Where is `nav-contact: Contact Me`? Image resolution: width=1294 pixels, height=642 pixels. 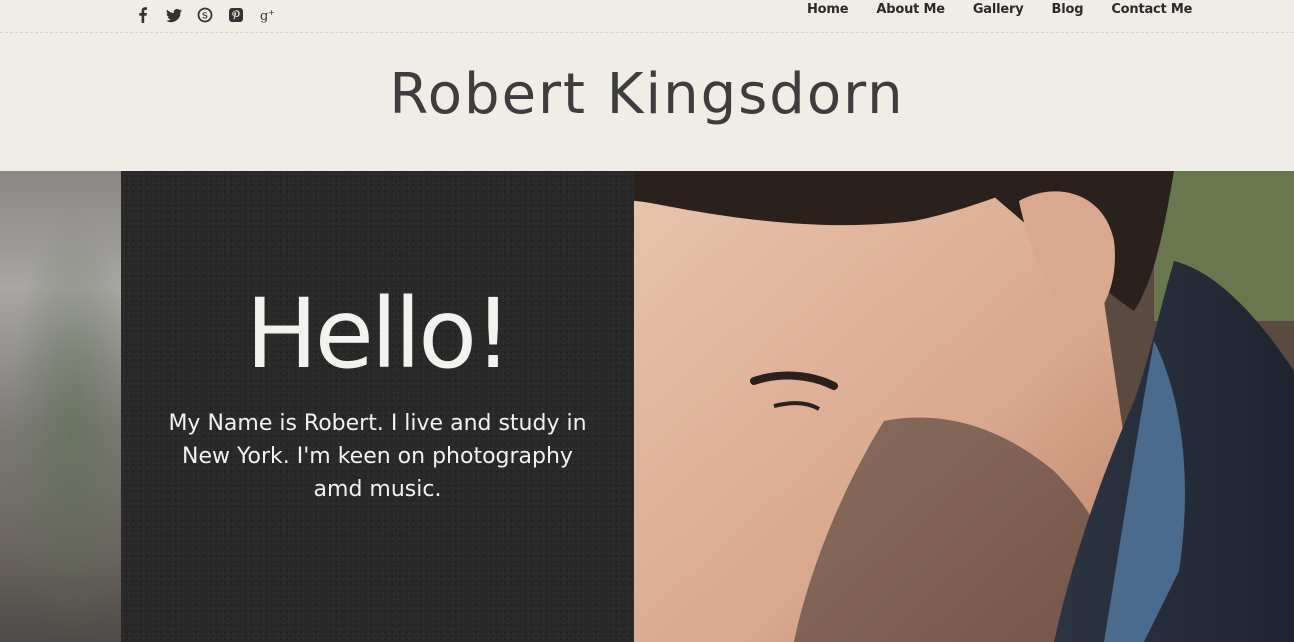
nav-contact: Contact Me is located at coordinates (1144, 10).